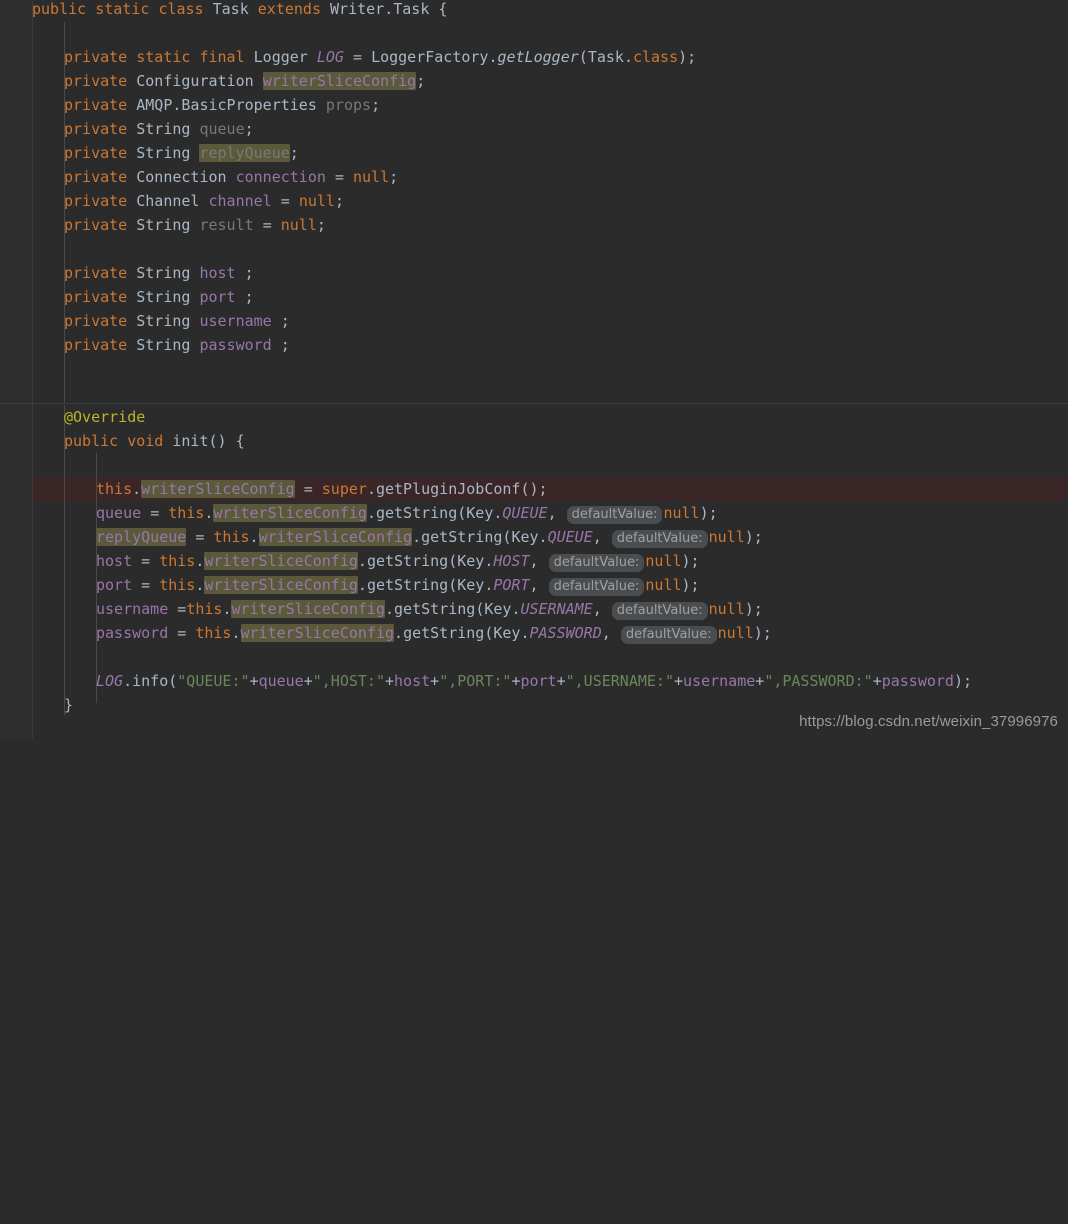 Image resolution: width=1068 pixels, height=1224 pixels. I want to click on code-line-6: private String queue;, so click(127, 129).